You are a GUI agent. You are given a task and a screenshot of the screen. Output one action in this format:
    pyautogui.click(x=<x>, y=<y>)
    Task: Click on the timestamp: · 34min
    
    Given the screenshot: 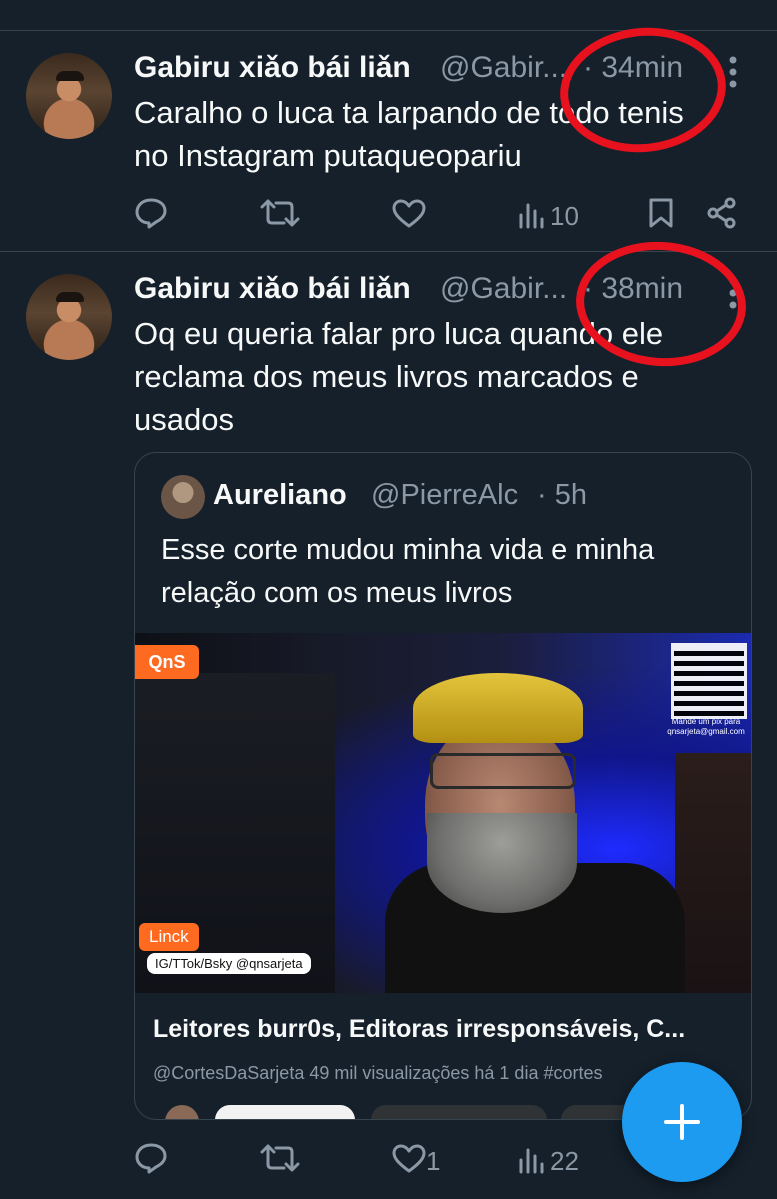 What is the action you would take?
    pyautogui.click(x=633, y=68)
    